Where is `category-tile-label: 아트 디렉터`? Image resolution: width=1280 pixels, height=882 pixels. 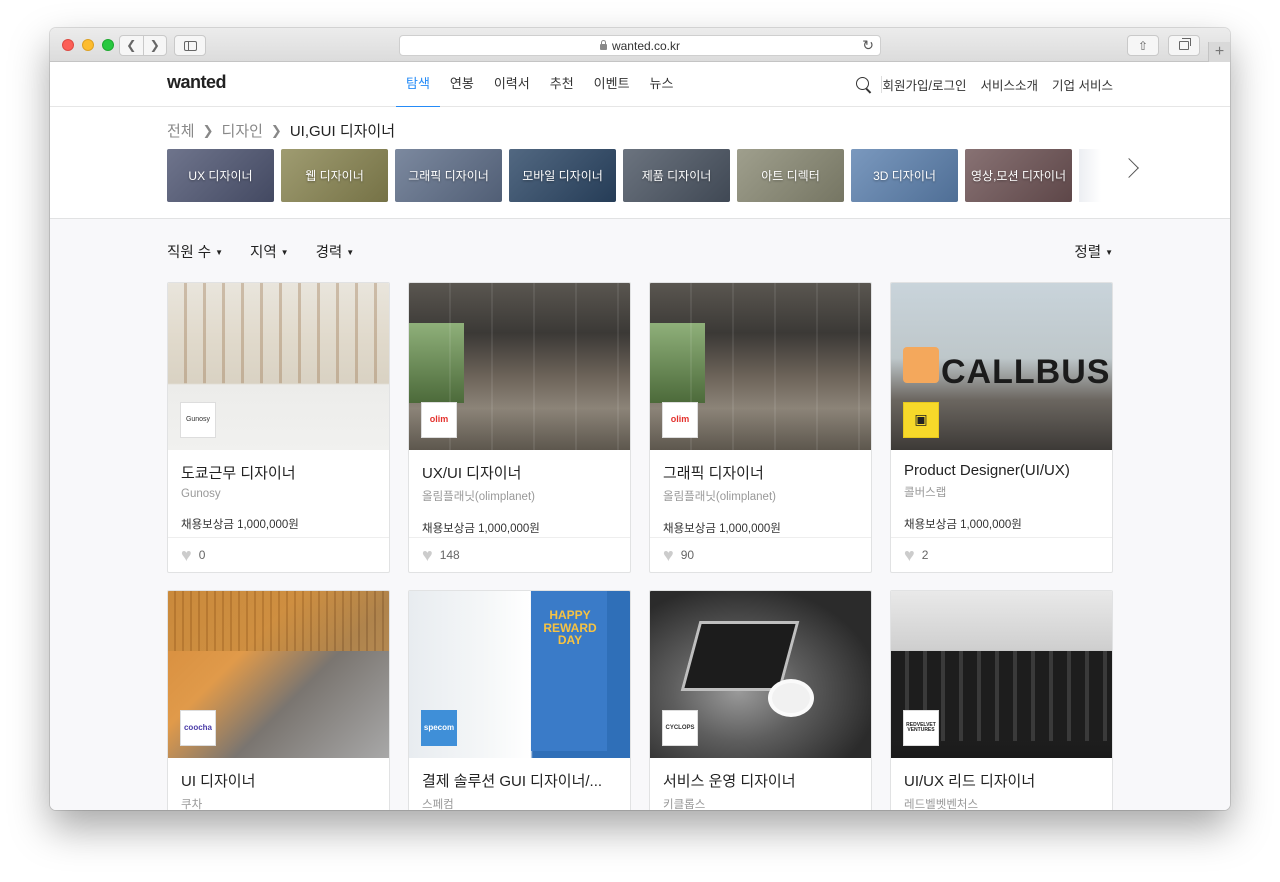
category-tile-label: 아트 디렉터 is located at coordinates (790, 176).